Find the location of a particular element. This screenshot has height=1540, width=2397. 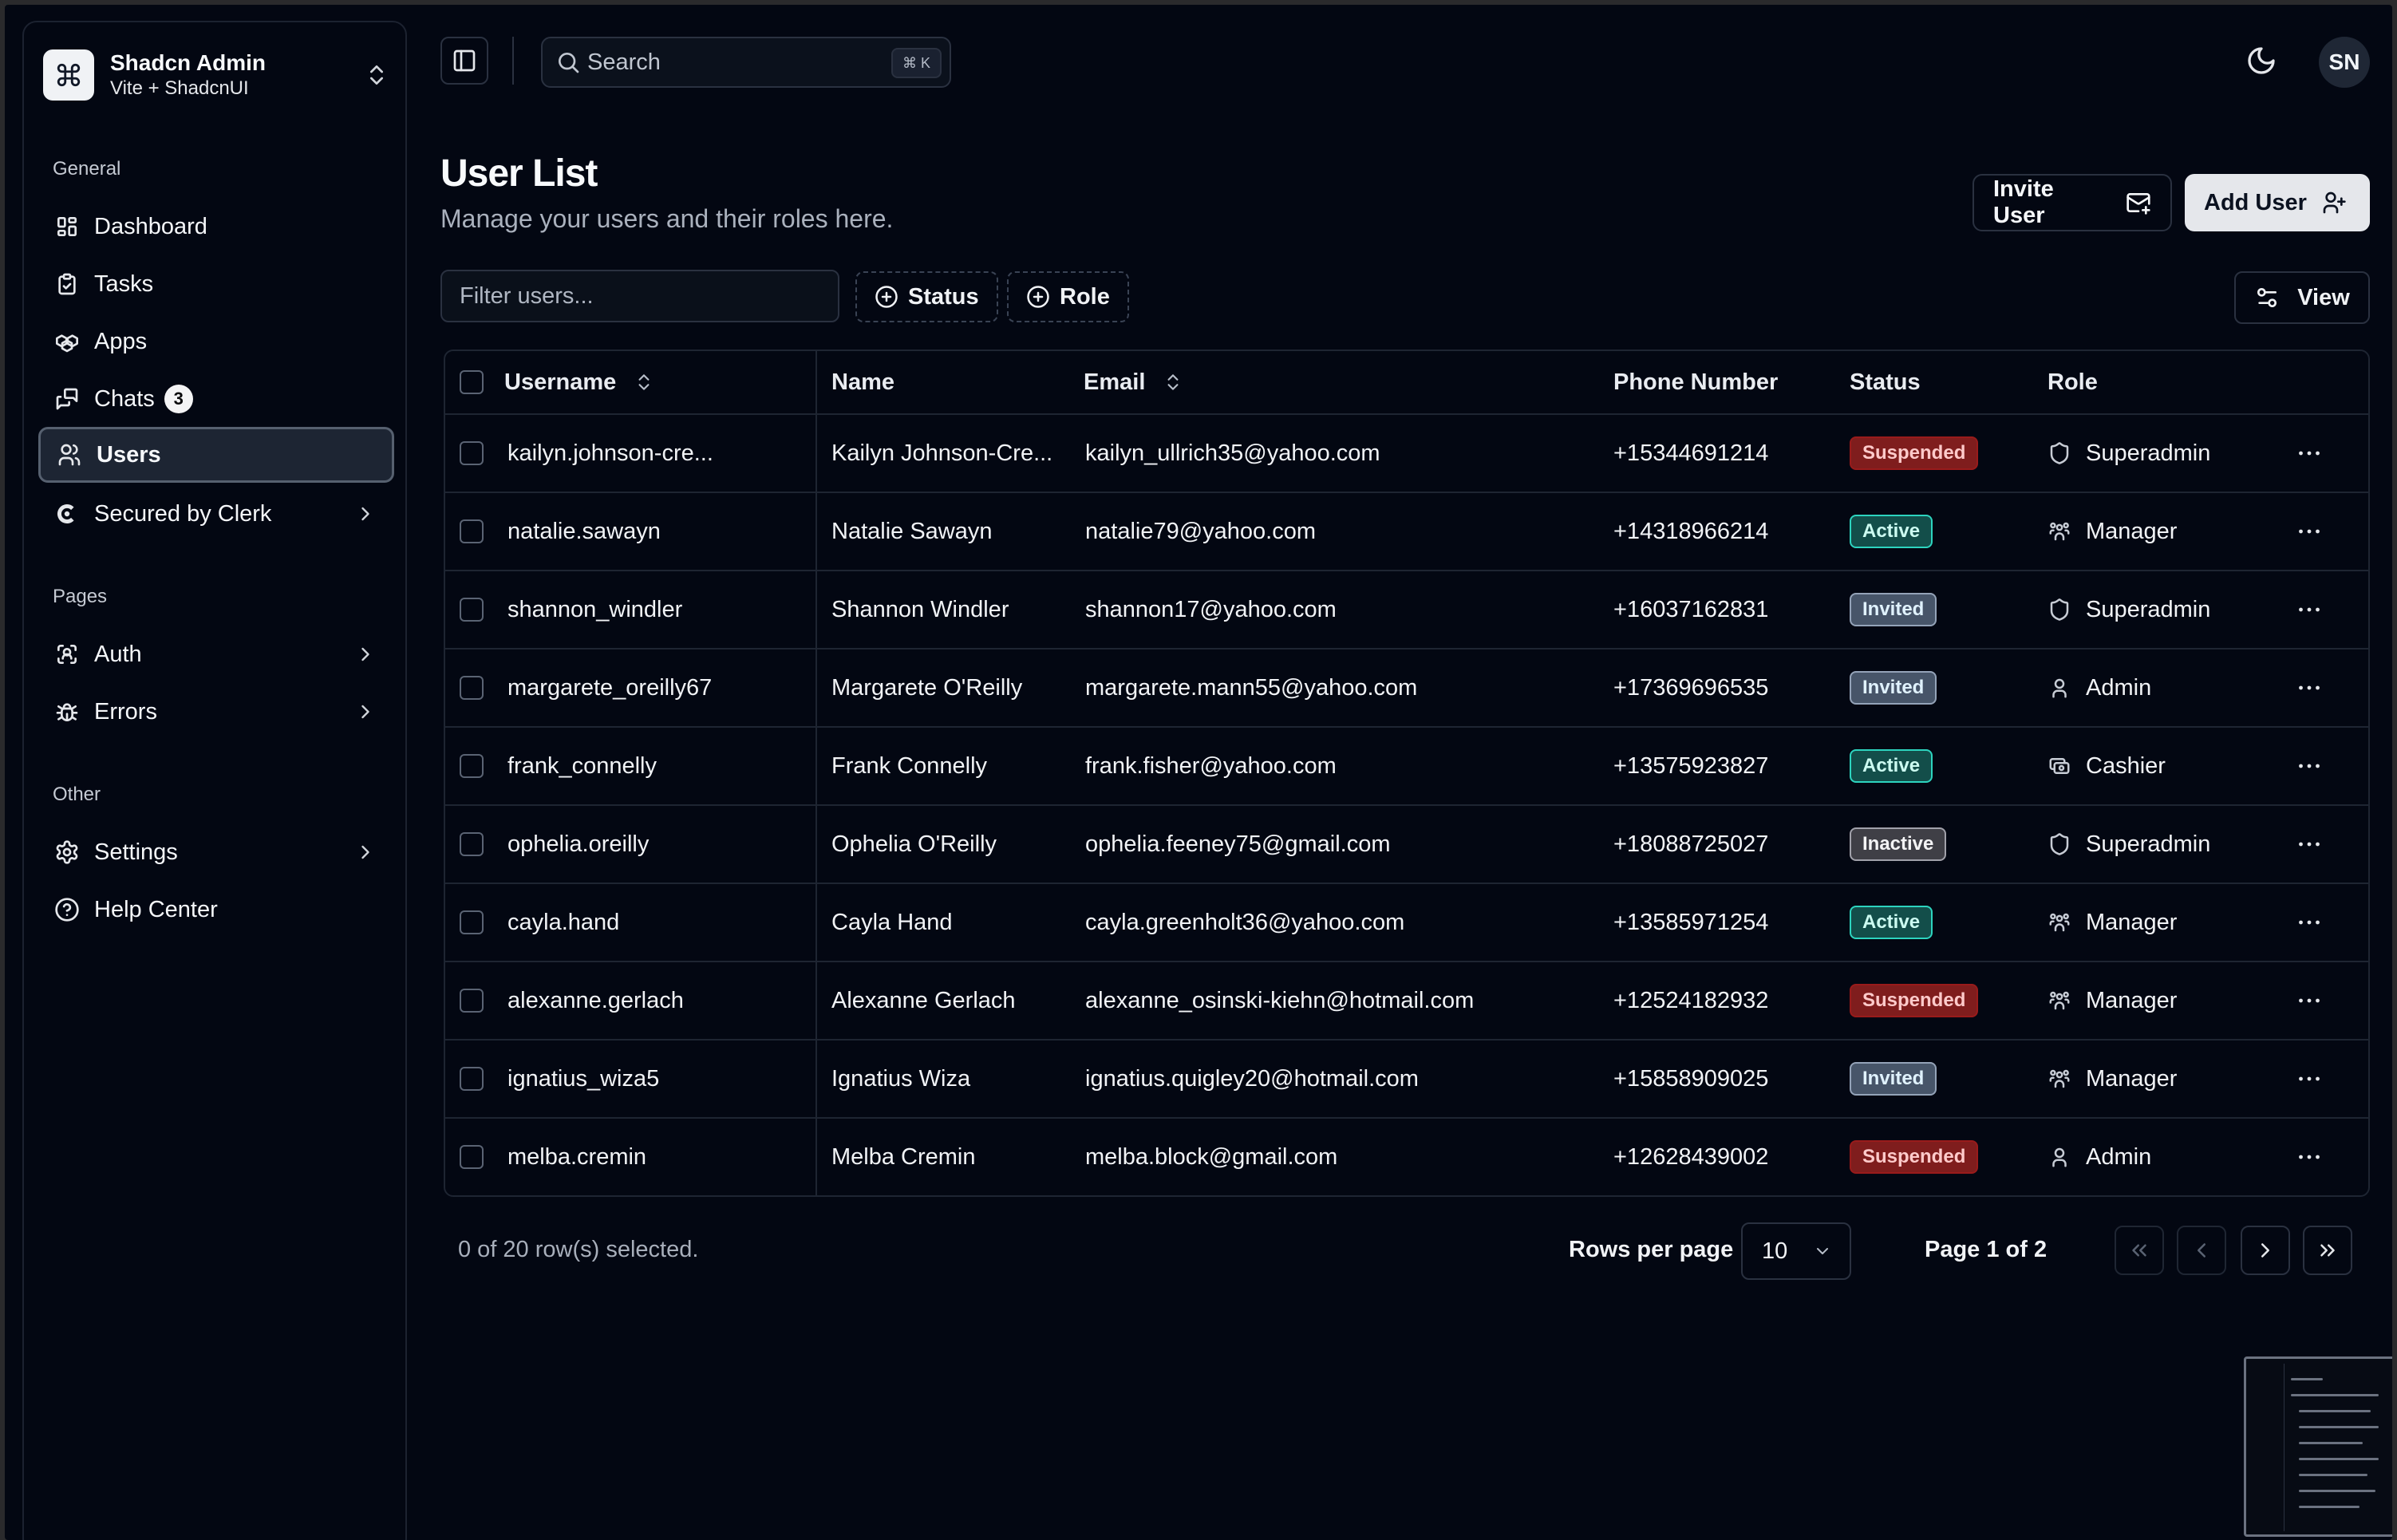

last-page-button is located at coordinates (2327, 1250).